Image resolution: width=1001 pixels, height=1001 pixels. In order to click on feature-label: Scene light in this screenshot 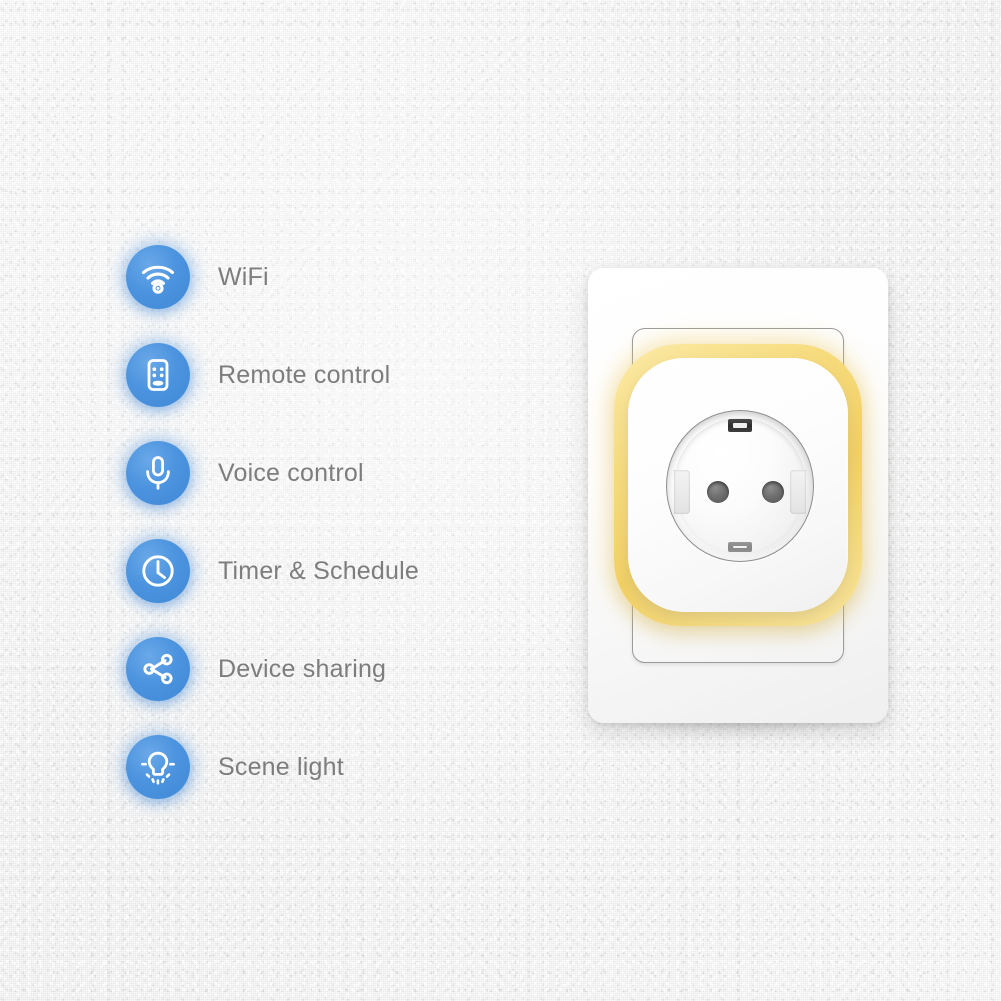, I will do `click(281, 766)`.